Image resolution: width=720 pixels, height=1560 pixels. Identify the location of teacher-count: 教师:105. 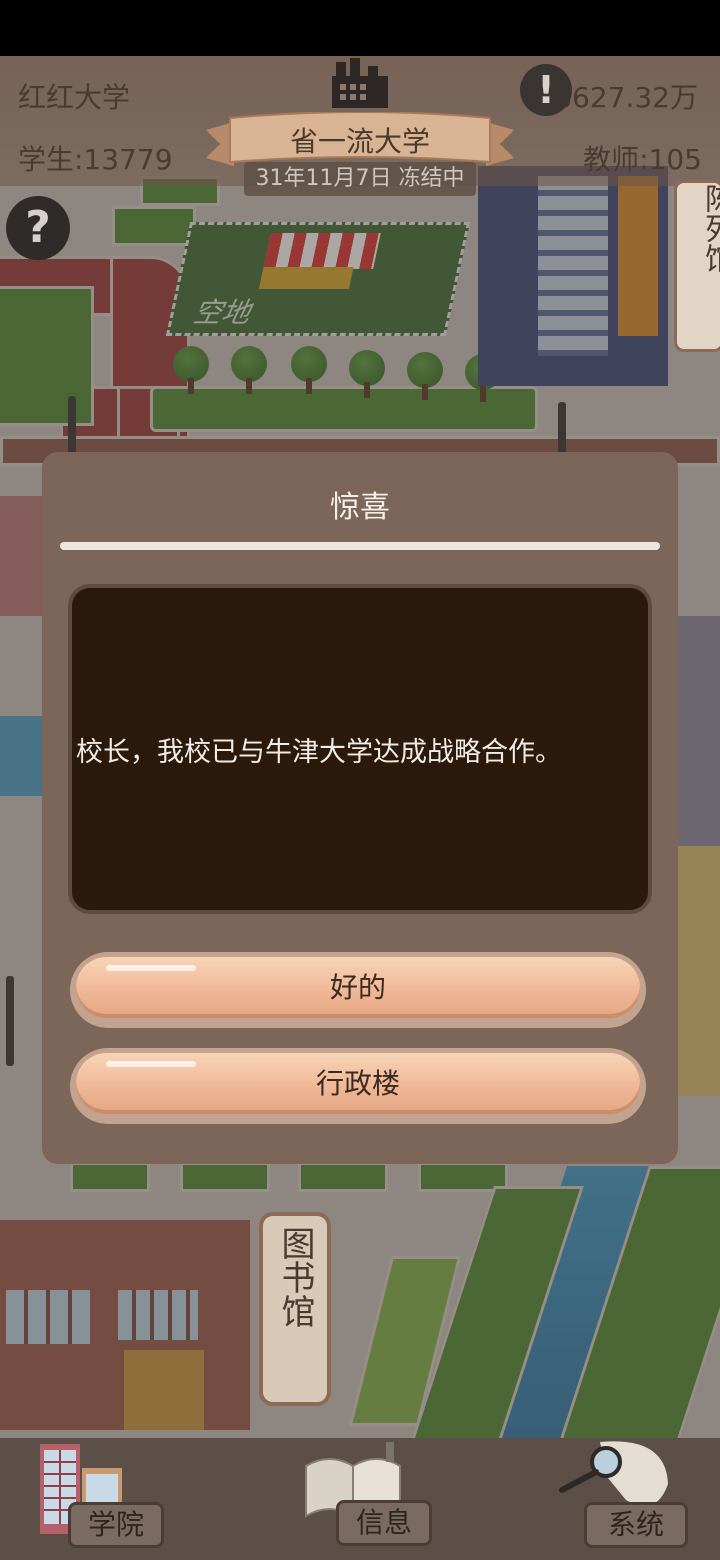
(642, 159).